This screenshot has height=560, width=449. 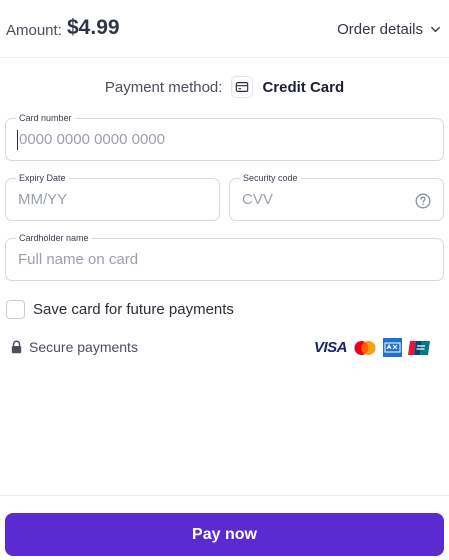 I want to click on secure-payments-label: Secure payments, so click(x=83, y=347).